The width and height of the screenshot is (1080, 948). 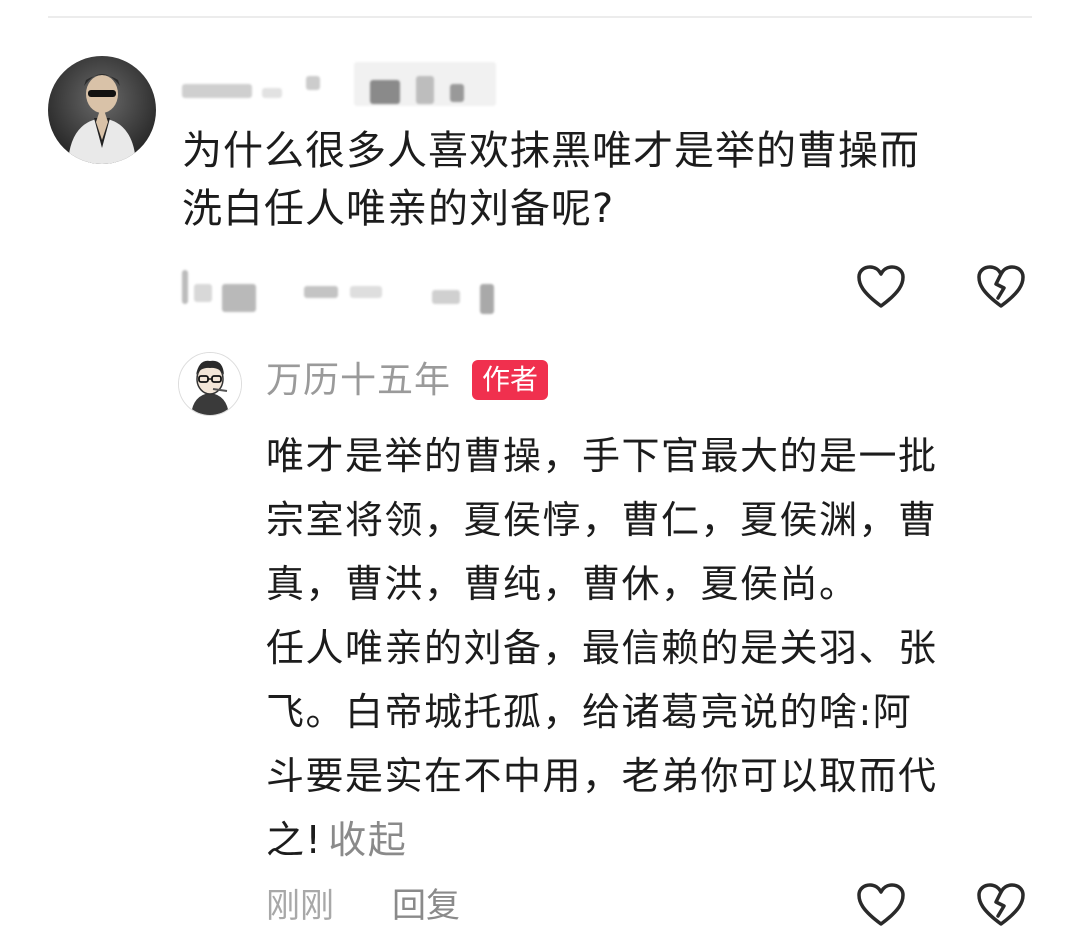 What do you see at coordinates (540, 17) in the screenshot?
I see `top-divider` at bounding box center [540, 17].